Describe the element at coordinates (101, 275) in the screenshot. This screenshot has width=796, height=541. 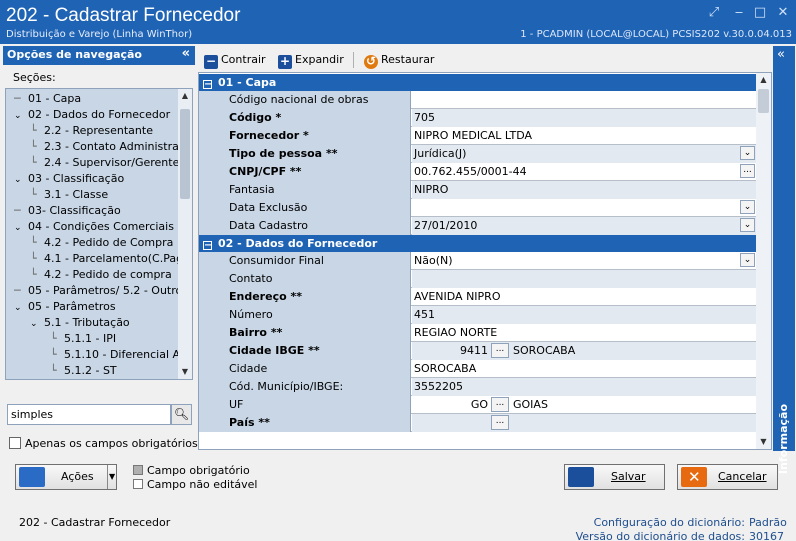
I see `tree-item: └ 4.2 - Pedido de compra` at that location.